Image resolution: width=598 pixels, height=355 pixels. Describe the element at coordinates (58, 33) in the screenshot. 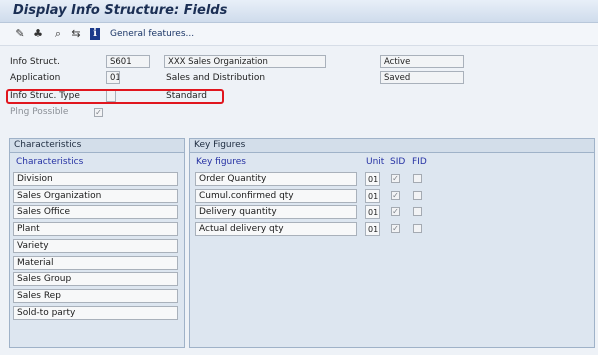

I see `find-icon: ⌕` at that location.